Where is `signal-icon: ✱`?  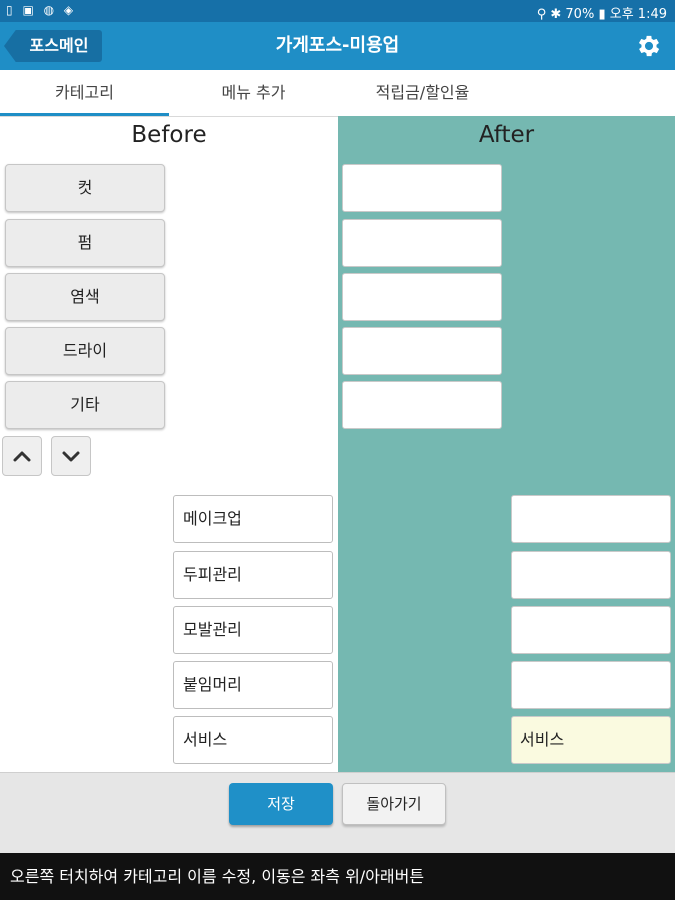 signal-icon: ✱ is located at coordinates (556, 14).